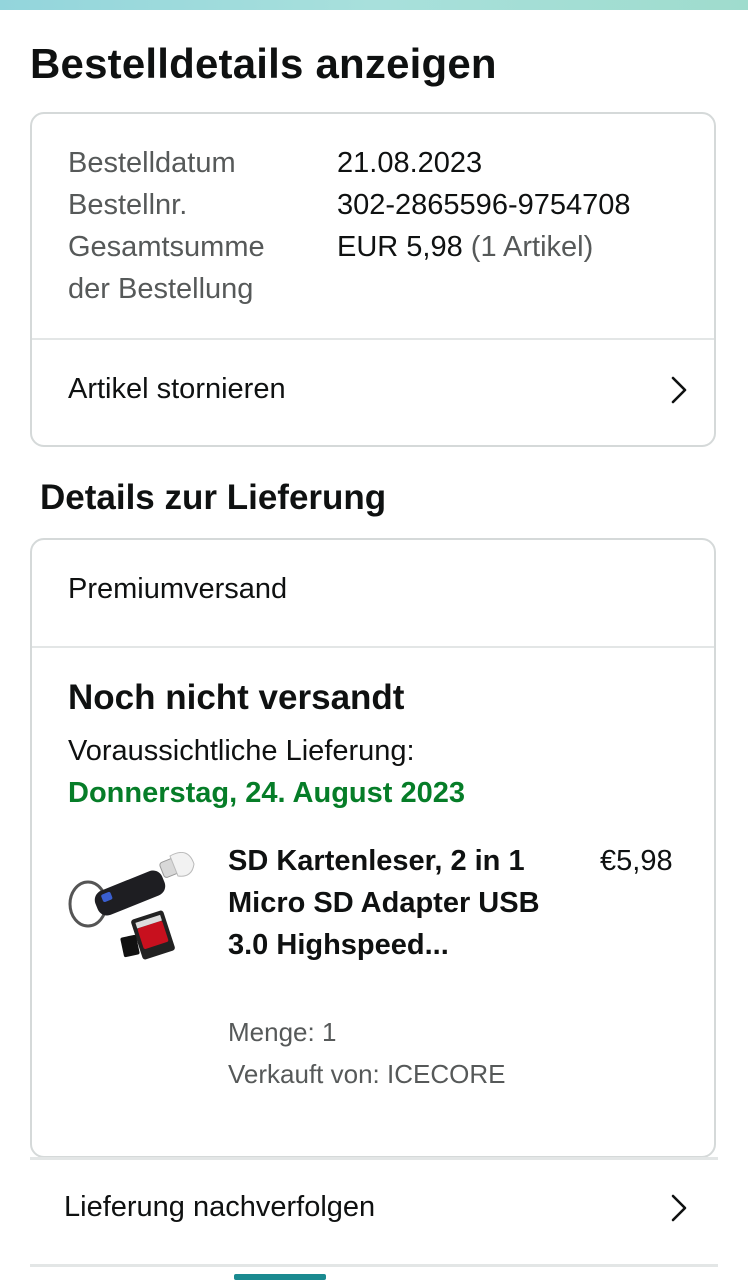  Describe the element at coordinates (367, 1074) in the screenshot. I see `product-seller: Verkauft von: ICECORE` at that location.